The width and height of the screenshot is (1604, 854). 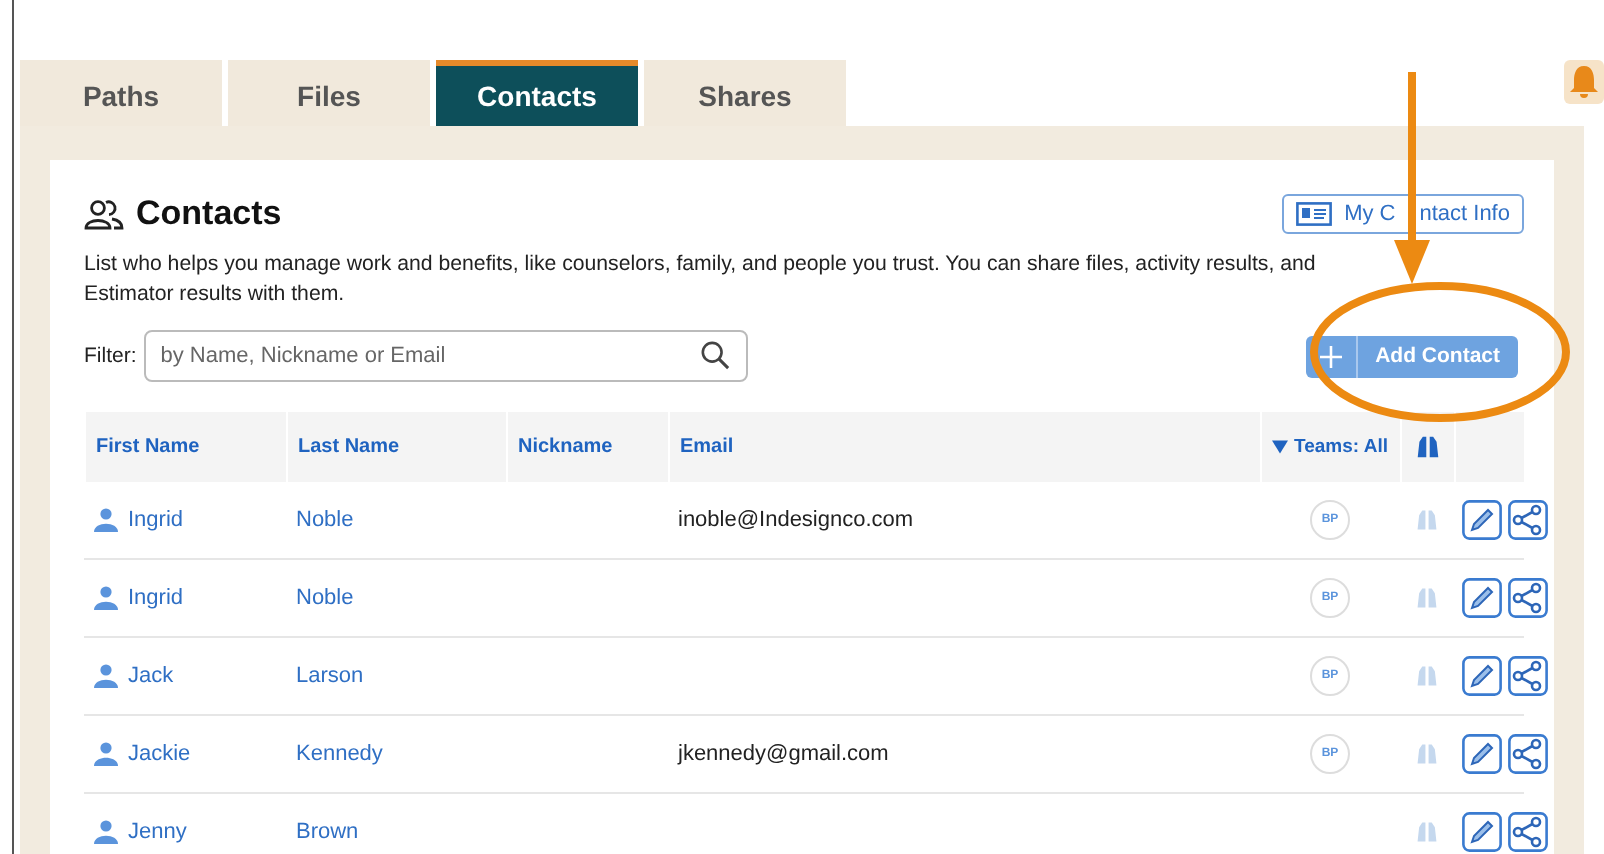 What do you see at coordinates (537, 93) in the screenshot?
I see `tab: Contacts` at bounding box center [537, 93].